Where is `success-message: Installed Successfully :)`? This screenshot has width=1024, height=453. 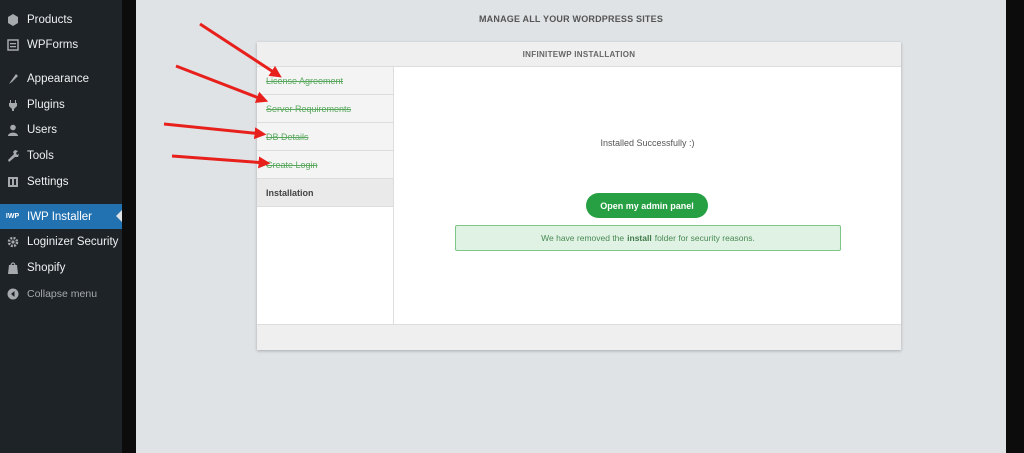
success-message: Installed Successfully :) is located at coordinates (647, 143).